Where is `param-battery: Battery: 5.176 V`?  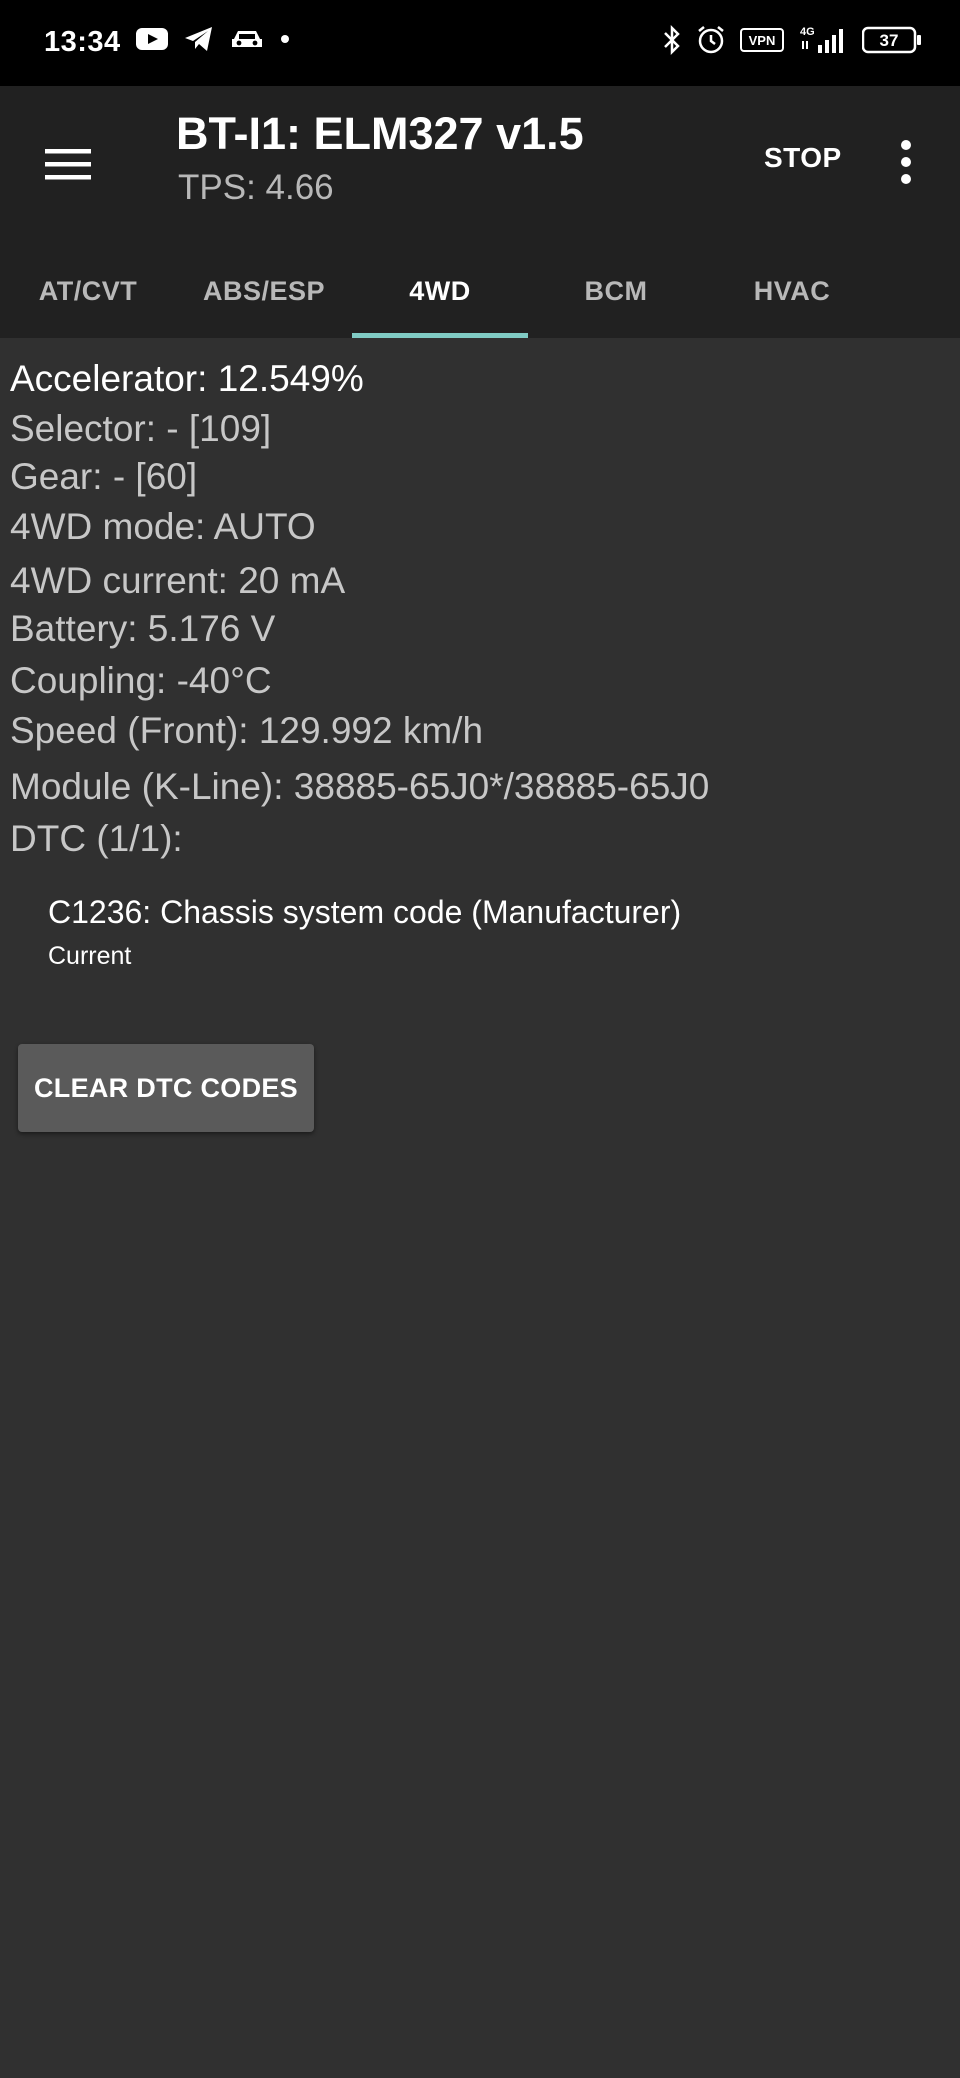 param-battery: Battery: 5.176 V is located at coordinates (143, 628).